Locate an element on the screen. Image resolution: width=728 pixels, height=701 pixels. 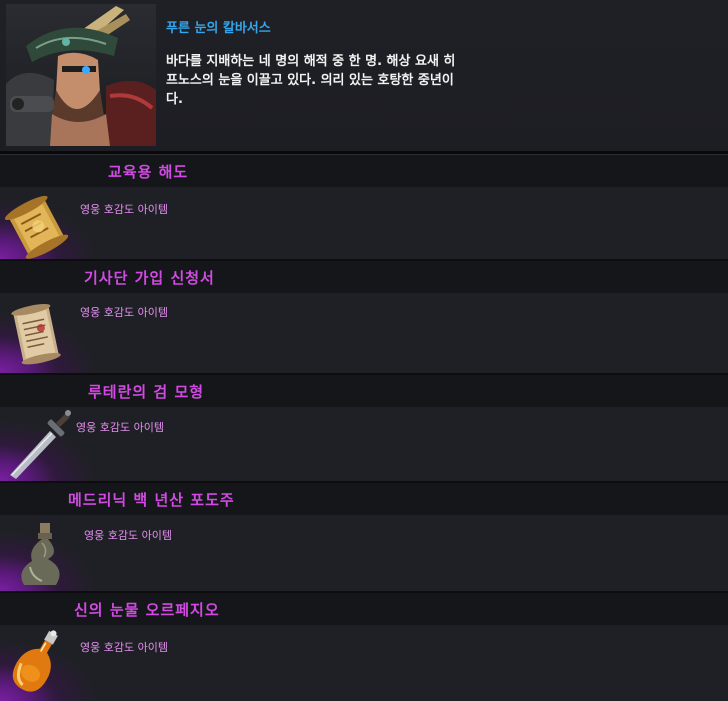
item-title: 교육용 해도 is located at coordinates (148, 172).